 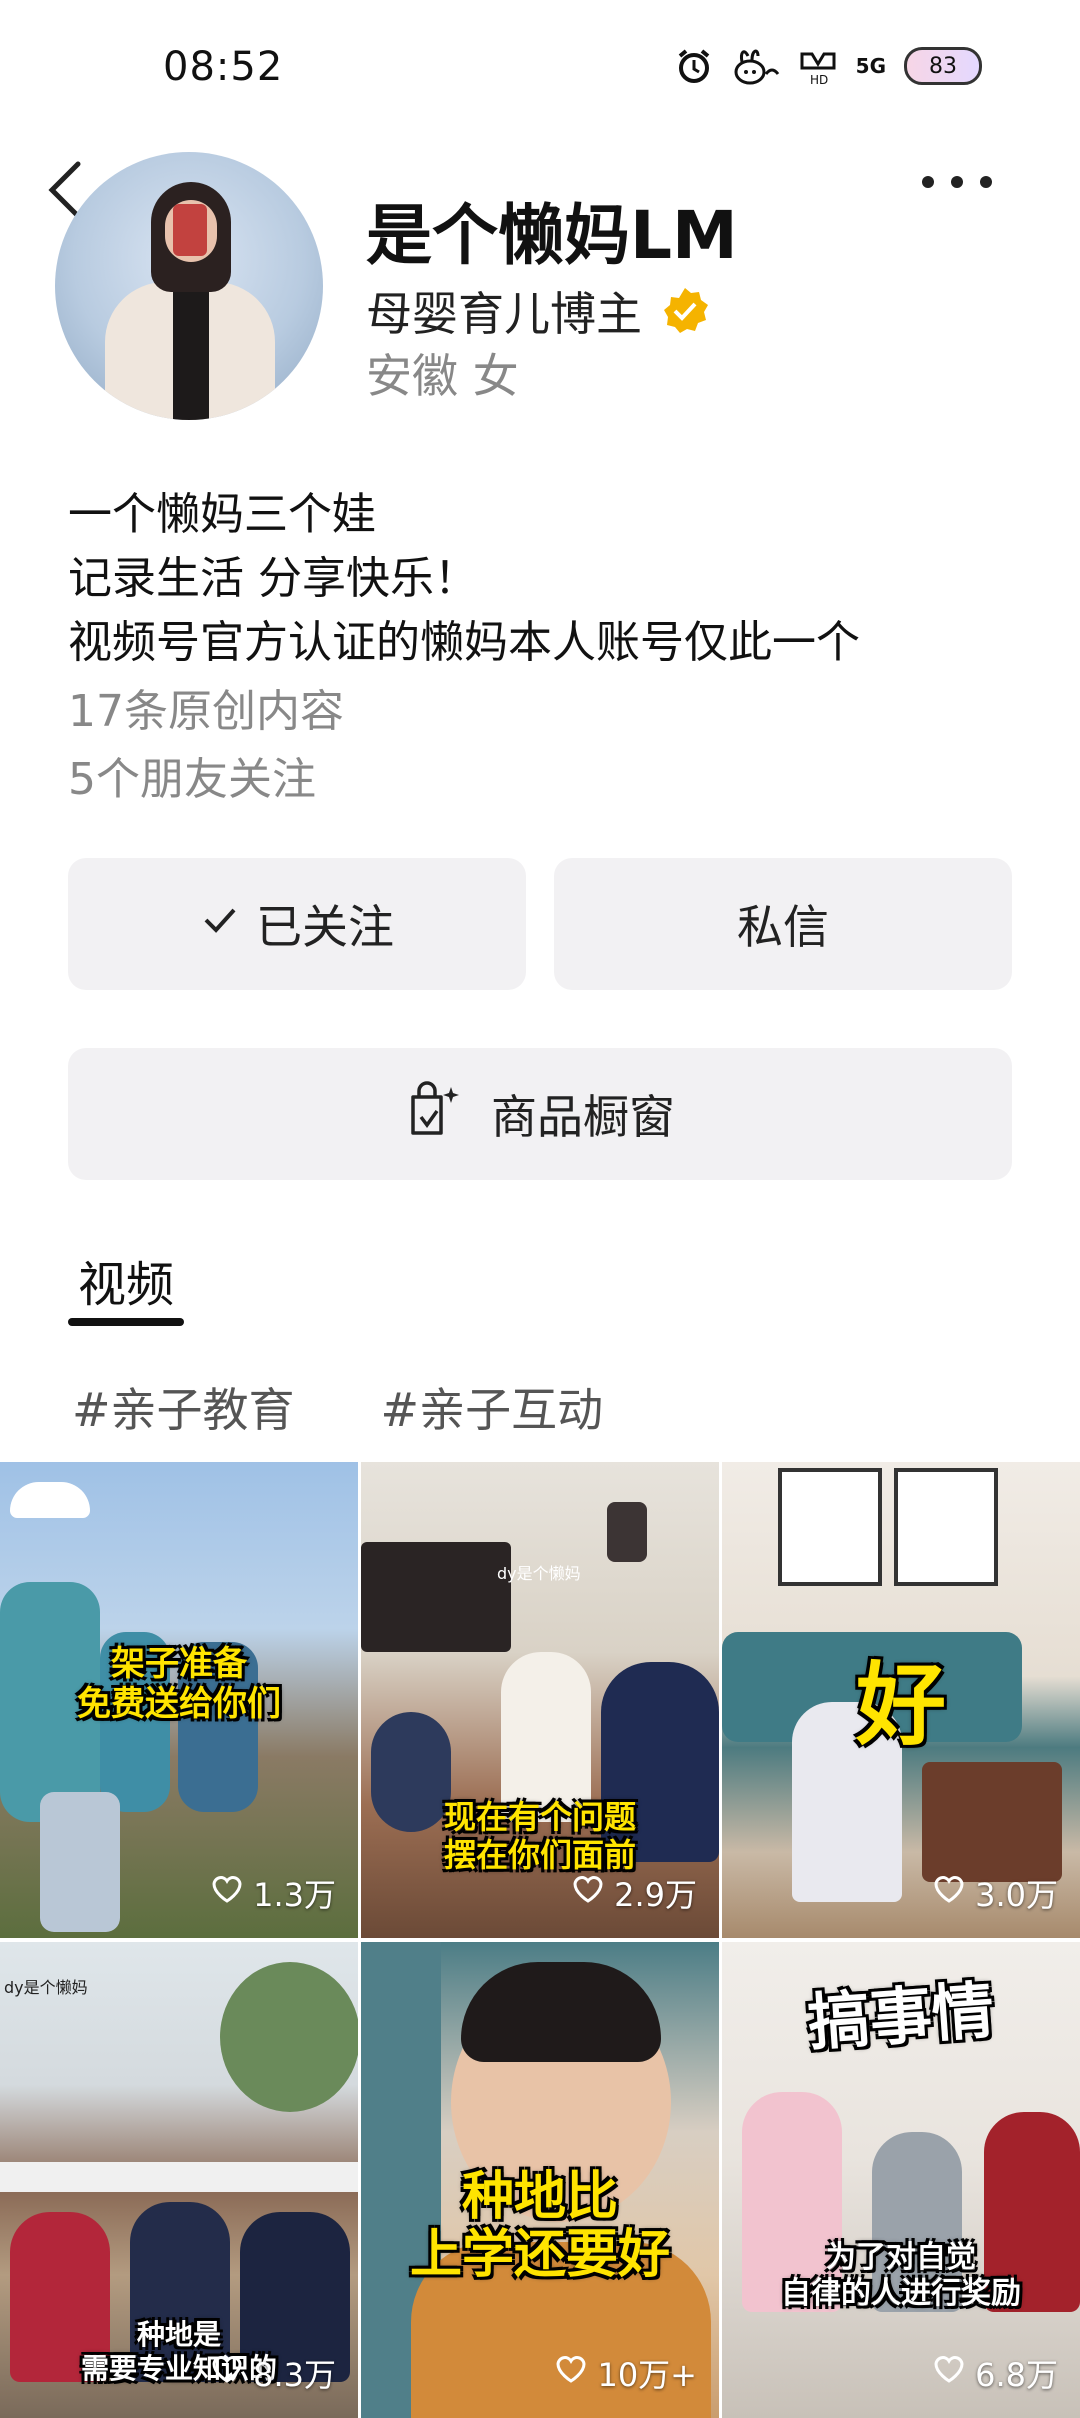 I want to click on video-tile: 搞事情 为了对自觉 自律的人进行奖励 6.8万, so click(x=901, y=2180).